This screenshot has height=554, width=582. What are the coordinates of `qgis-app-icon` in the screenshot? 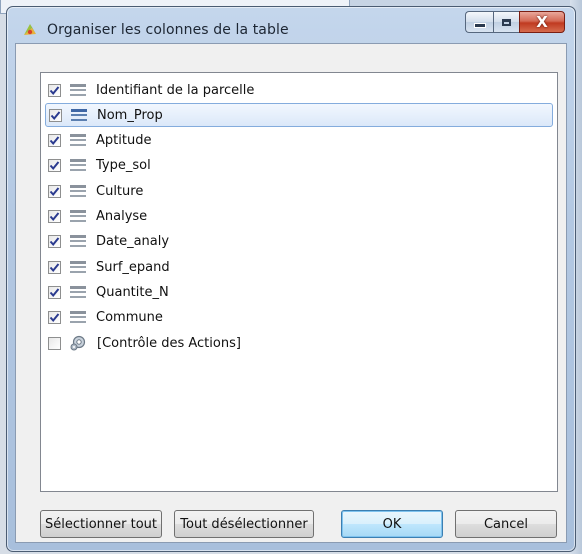 It's located at (30, 29).